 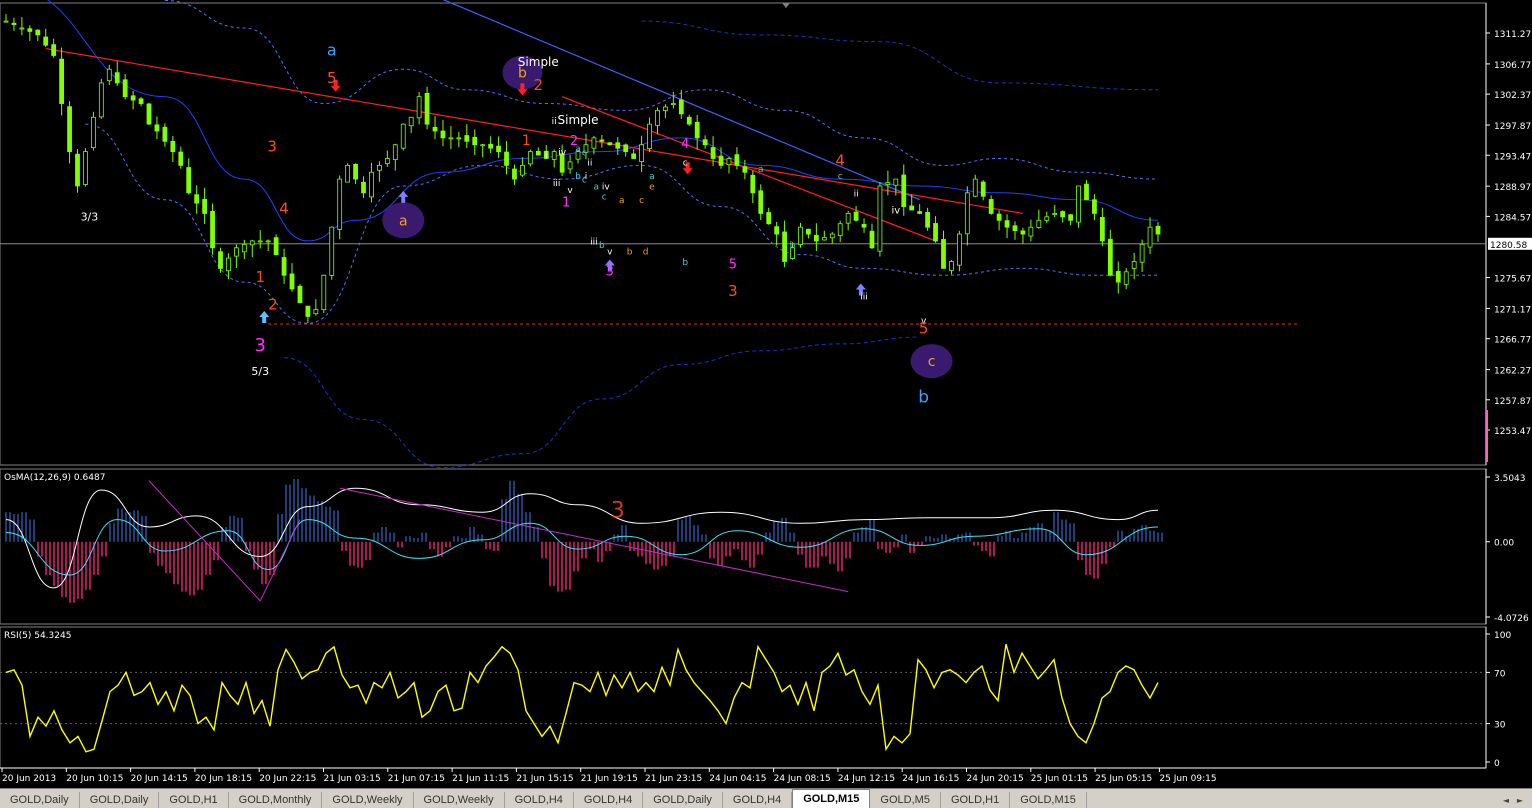 What do you see at coordinates (544, 779) in the screenshot?
I see `time-tick-label: 21 Jun 15:15` at bounding box center [544, 779].